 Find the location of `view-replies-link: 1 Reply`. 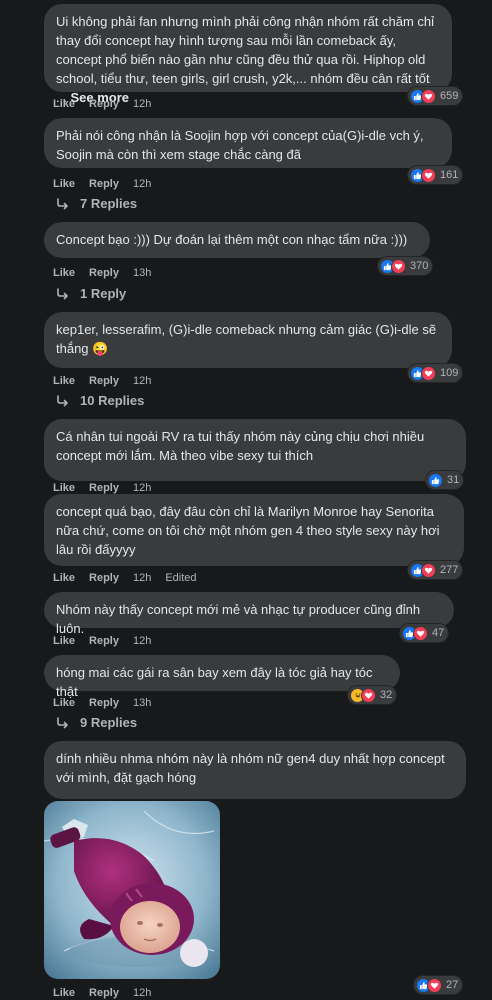

view-replies-link: 1 Reply is located at coordinates (91, 293).